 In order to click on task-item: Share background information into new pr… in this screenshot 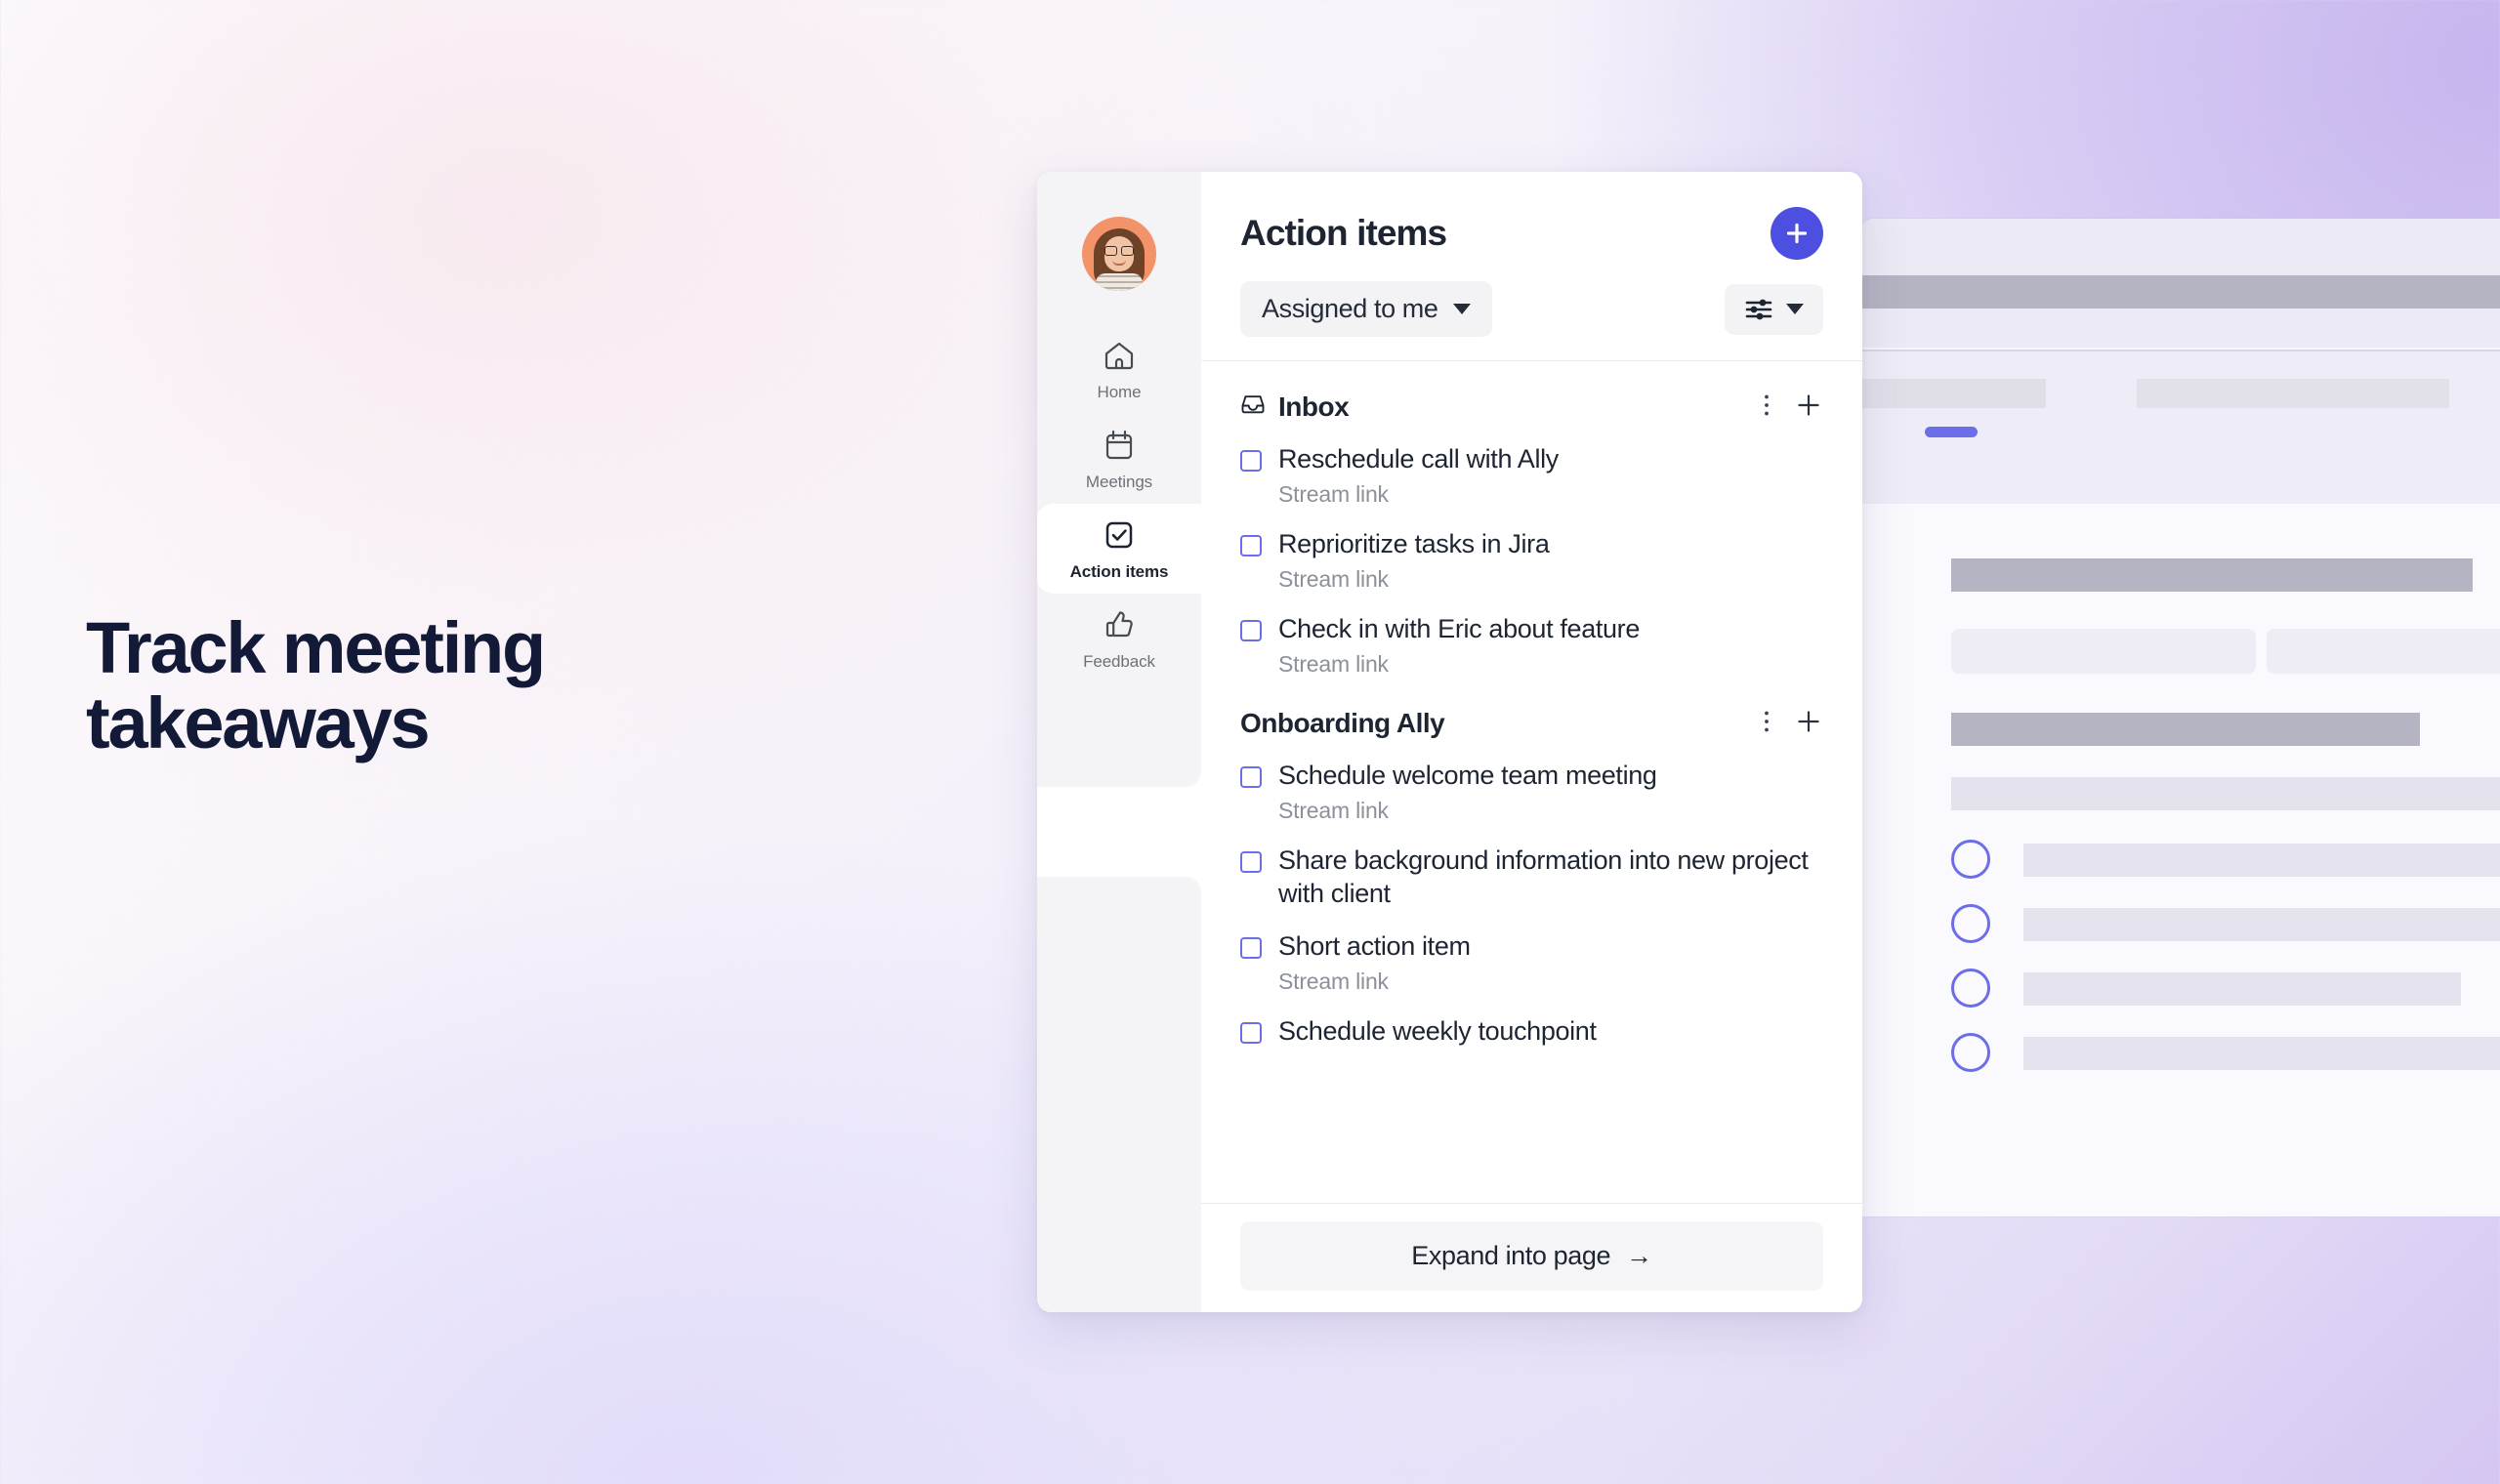, I will do `click(1531, 877)`.